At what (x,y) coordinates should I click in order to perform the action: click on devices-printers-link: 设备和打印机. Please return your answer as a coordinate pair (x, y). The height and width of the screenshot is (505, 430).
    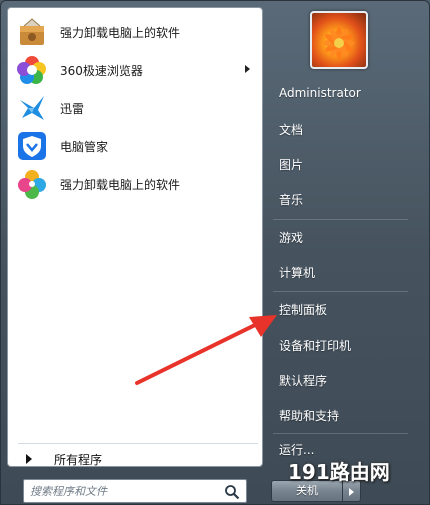
    Looking at the image, I should click on (315, 348).